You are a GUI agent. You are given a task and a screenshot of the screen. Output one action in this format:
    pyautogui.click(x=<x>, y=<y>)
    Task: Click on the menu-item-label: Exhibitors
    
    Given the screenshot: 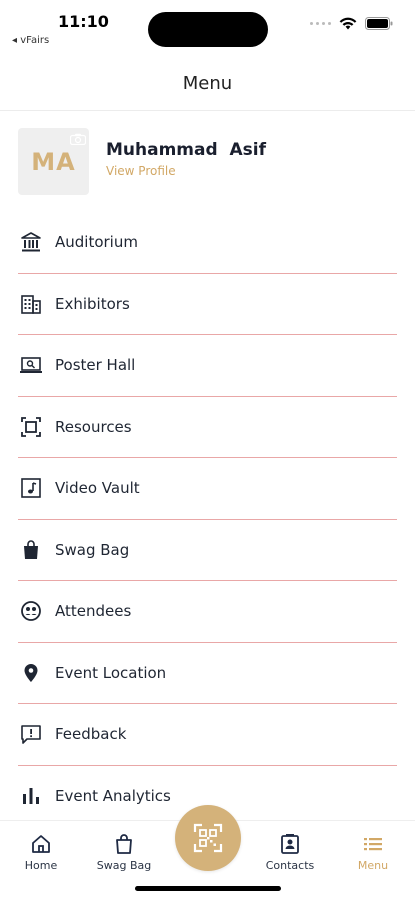 What is the action you would take?
    pyautogui.click(x=92, y=303)
    